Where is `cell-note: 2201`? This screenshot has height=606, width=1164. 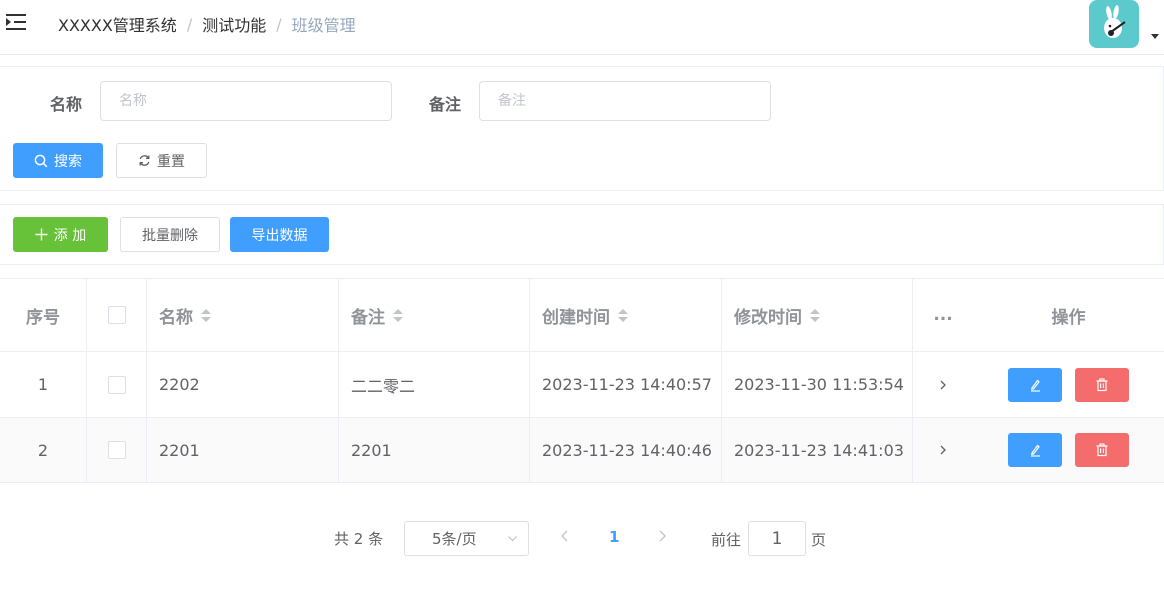
cell-note: 2201 is located at coordinates (434, 450).